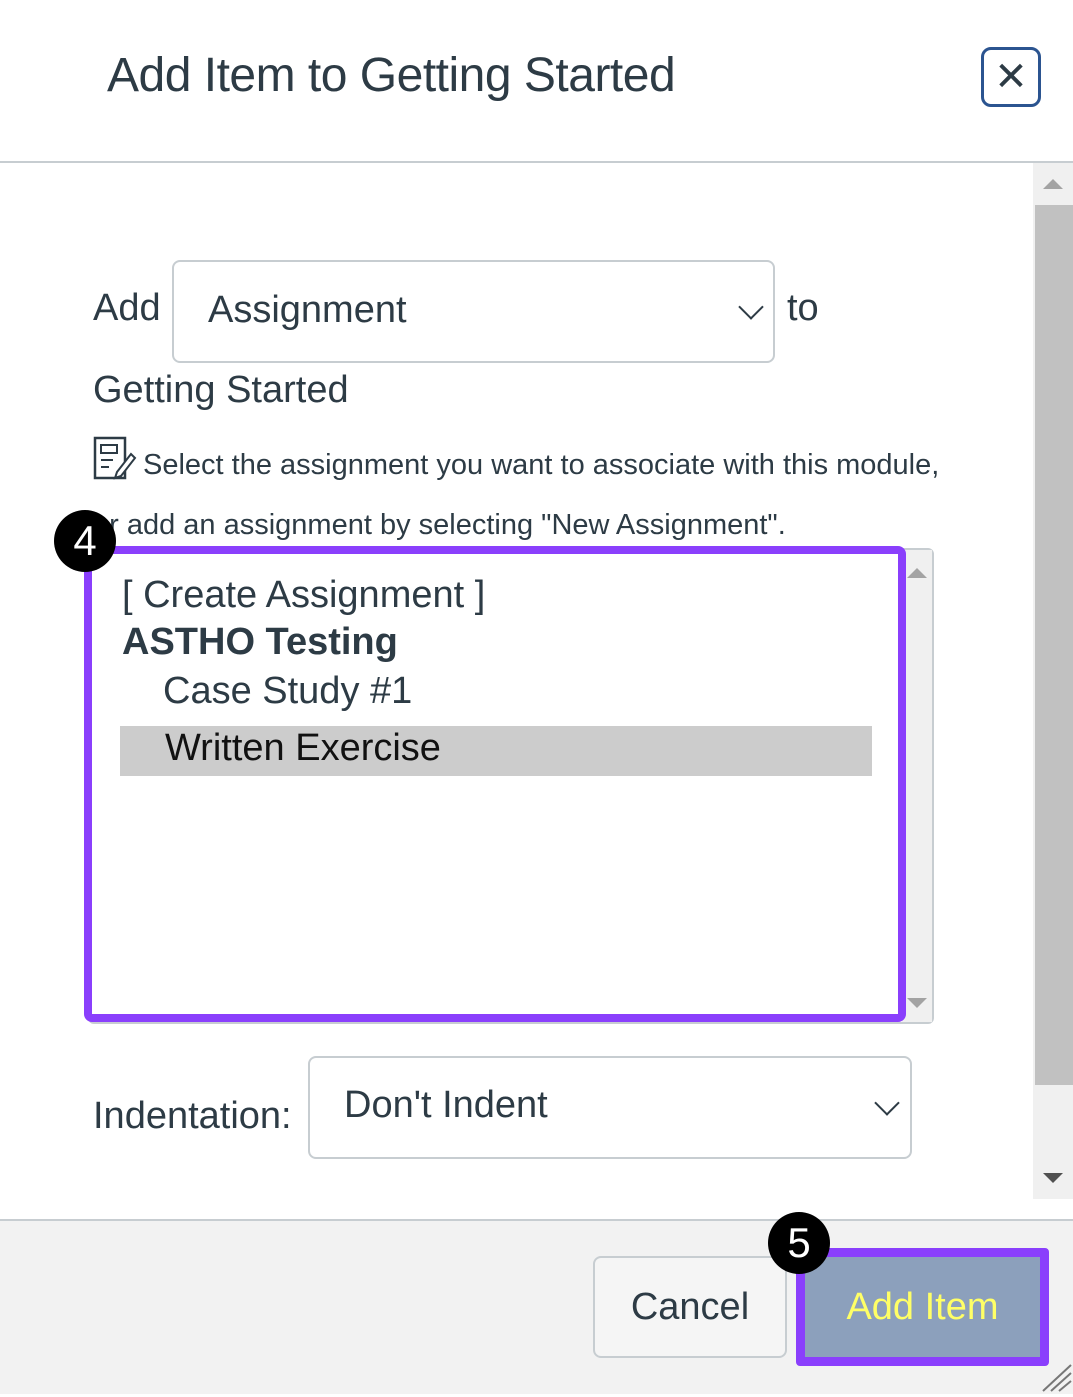  What do you see at coordinates (192, 1116) in the screenshot?
I see `indentation-label: Indentation:` at bounding box center [192, 1116].